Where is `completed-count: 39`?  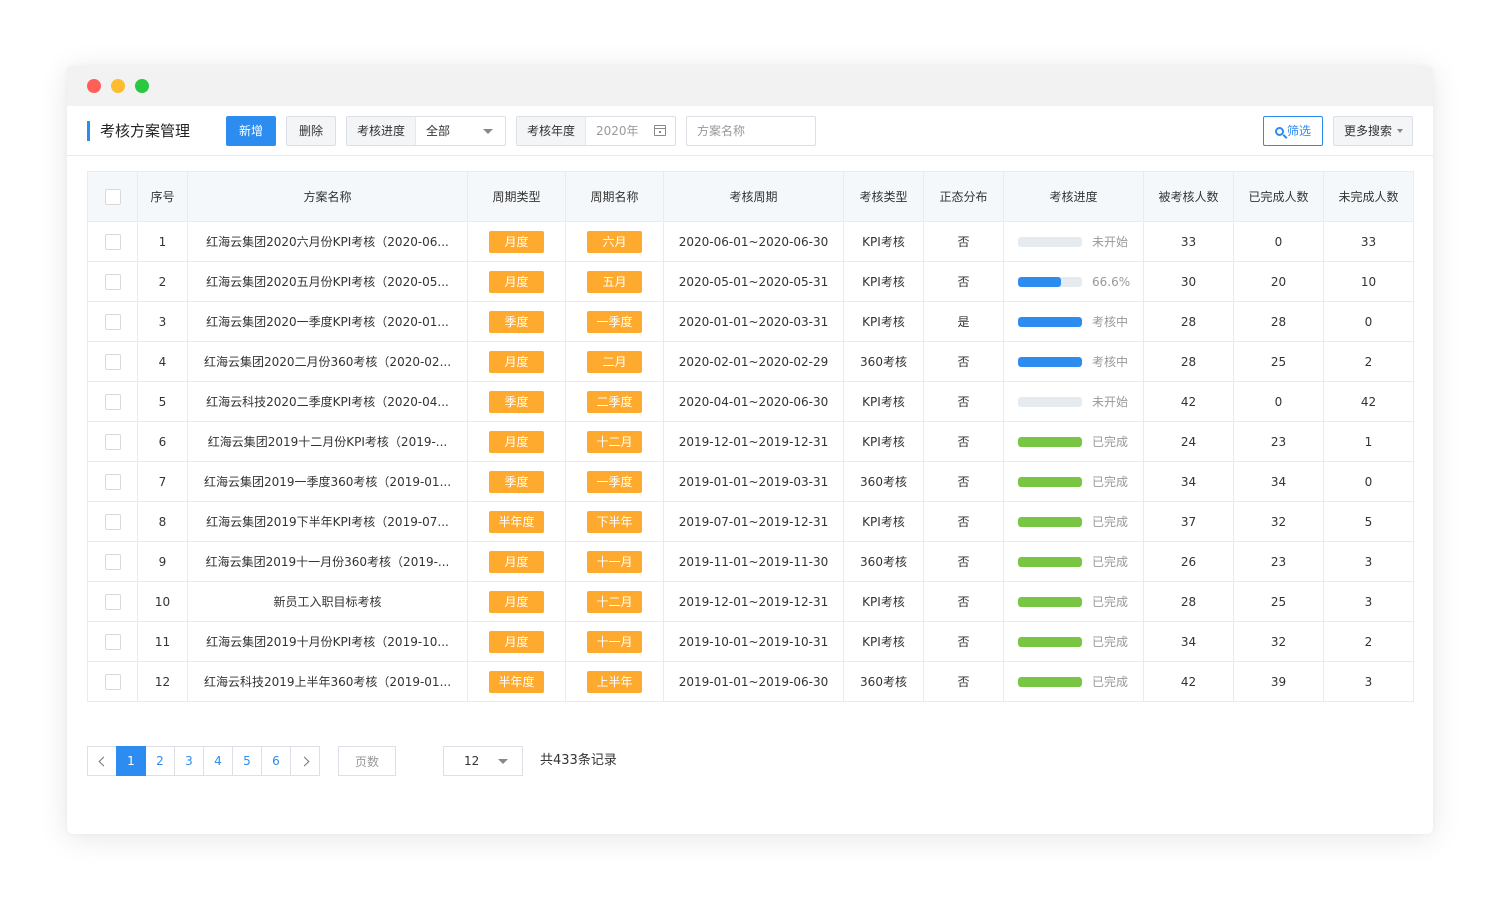 completed-count: 39 is located at coordinates (1278, 681).